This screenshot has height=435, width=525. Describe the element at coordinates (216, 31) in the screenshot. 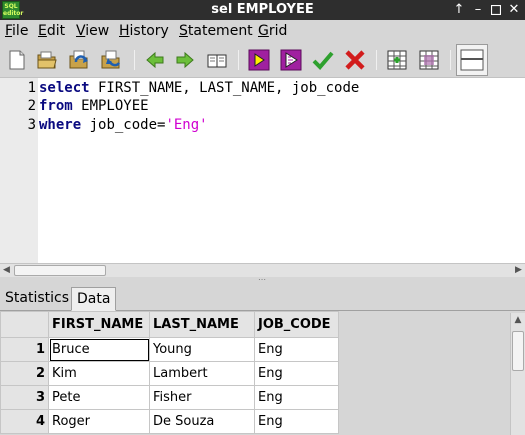

I see `menu-statement: Statement` at that location.